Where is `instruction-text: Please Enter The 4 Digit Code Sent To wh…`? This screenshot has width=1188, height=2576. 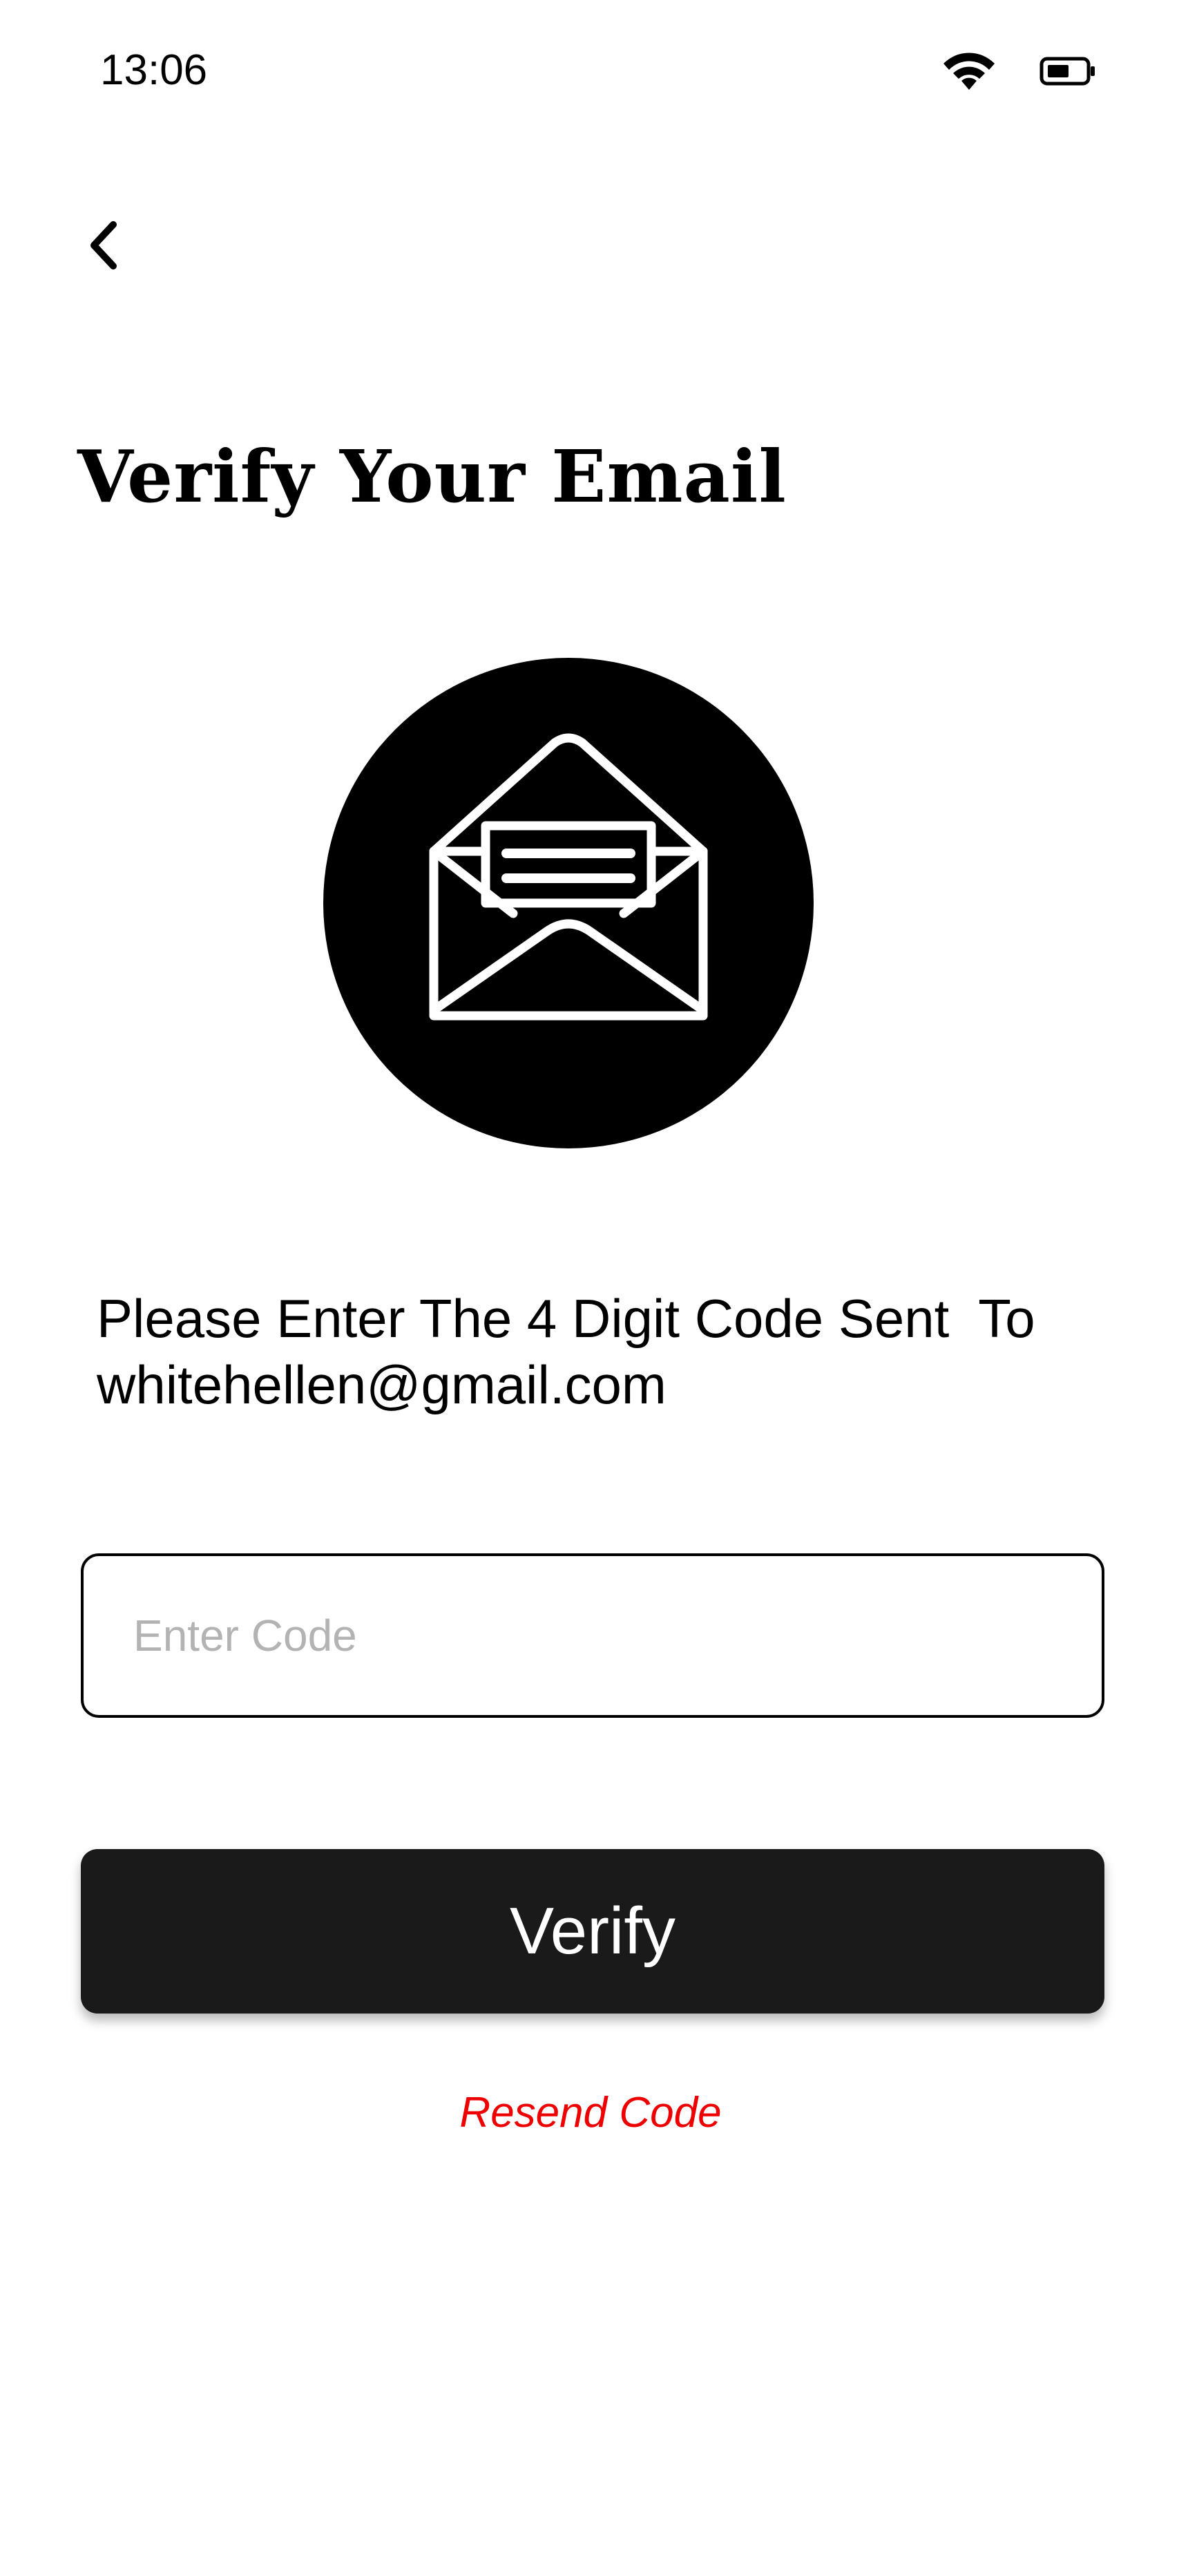 instruction-text: Please Enter The 4 Digit Code Sent To wh… is located at coordinates (635, 1351).